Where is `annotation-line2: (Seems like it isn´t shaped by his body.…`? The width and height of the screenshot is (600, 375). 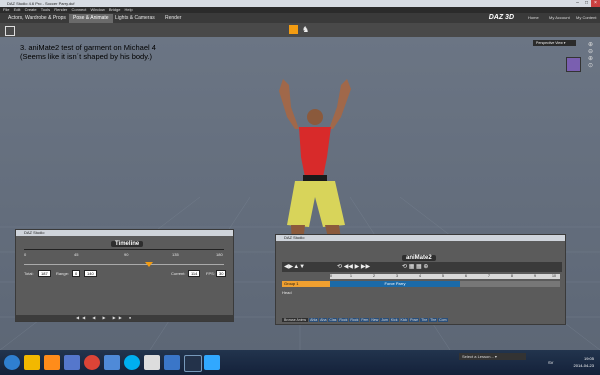 annotation-line2: (Seems like it isn´t shaped by his body.… is located at coordinates (86, 56).